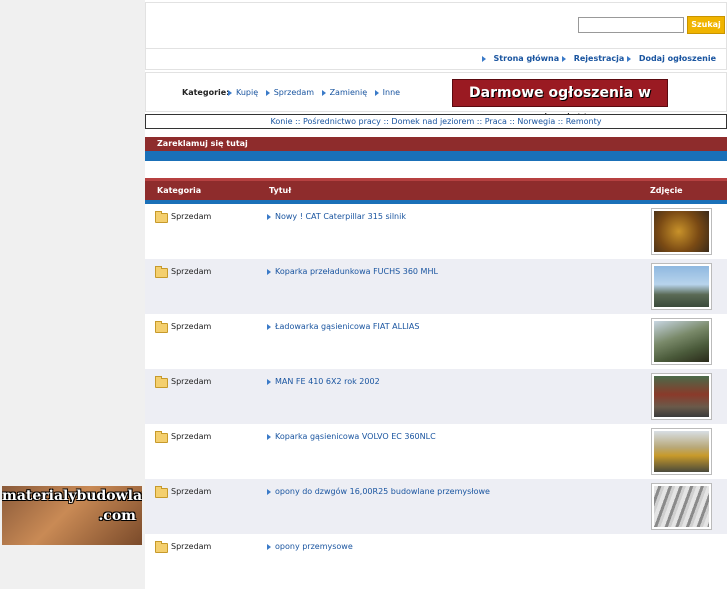 The width and height of the screenshot is (727, 589). I want to click on engine-photo-thumbnail, so click(681, 231).